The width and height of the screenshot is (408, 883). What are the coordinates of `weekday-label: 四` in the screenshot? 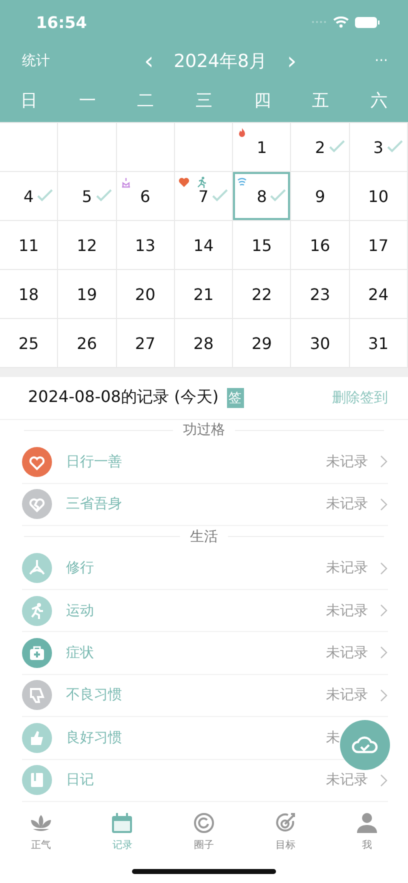 It's located at (262, 101).